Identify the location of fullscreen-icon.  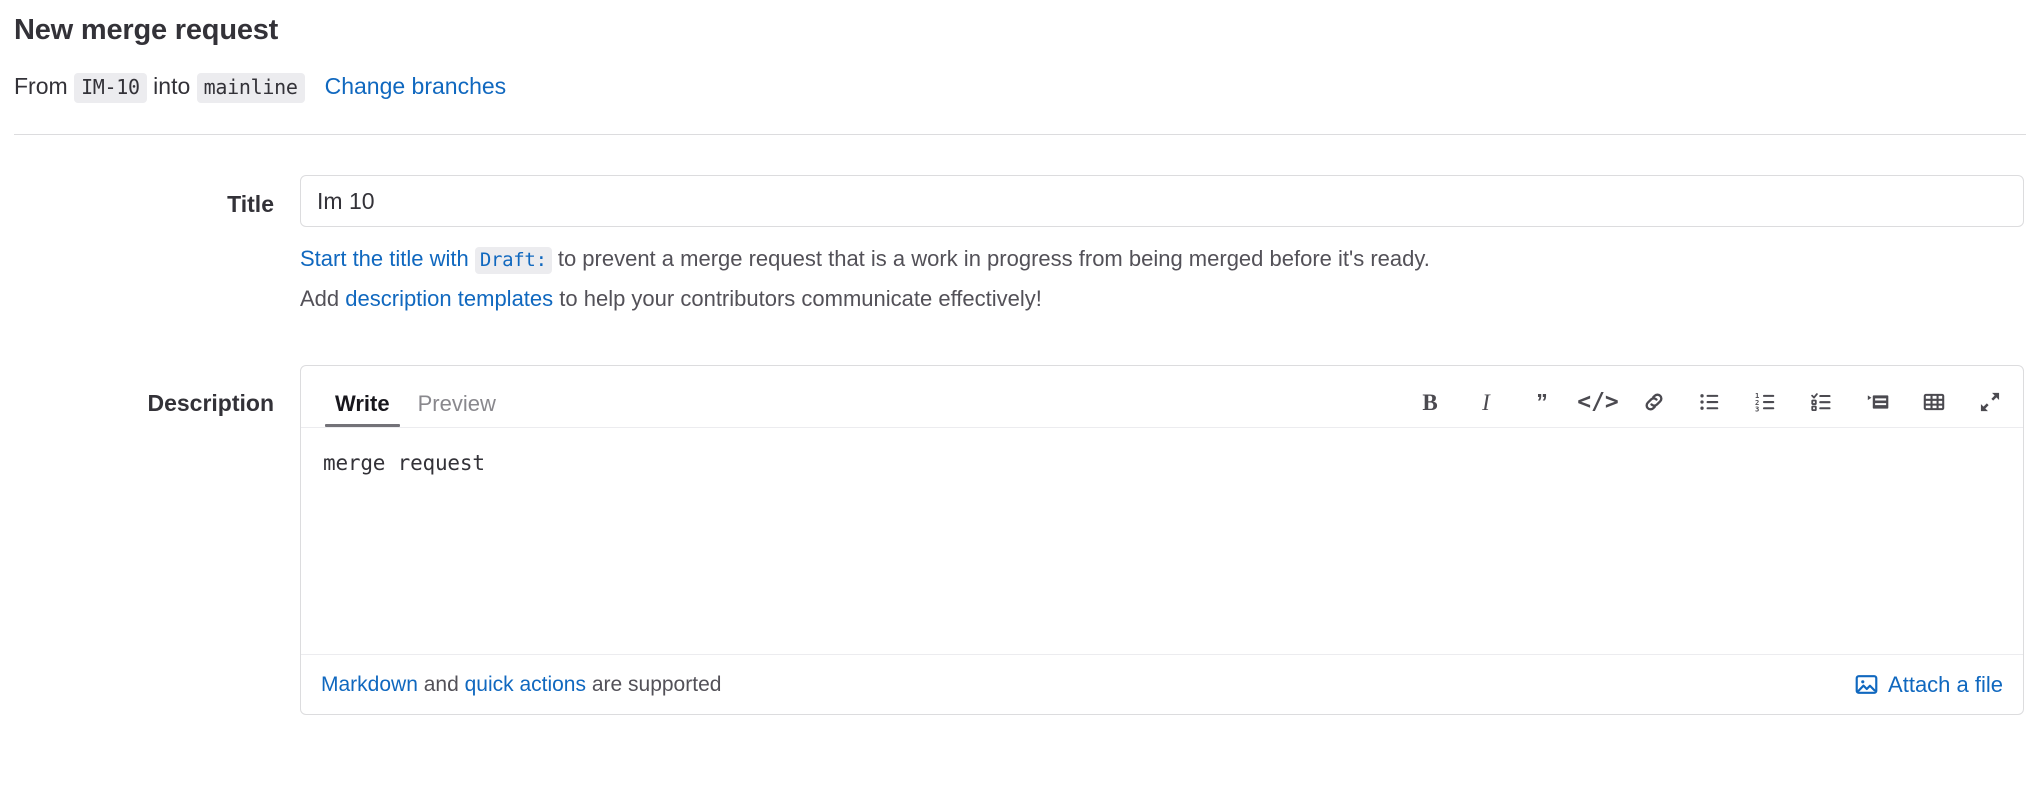
(1990, 402).